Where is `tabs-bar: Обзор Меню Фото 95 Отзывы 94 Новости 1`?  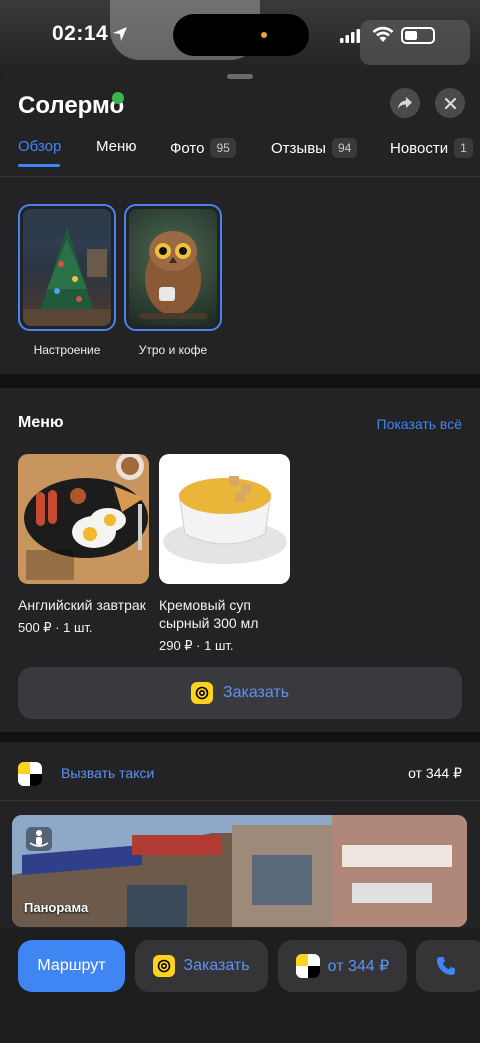
tabs-bar: Обзор Меню Фото 95 Отзывы 94 Новости 1 is located at coordinates (240, 153).